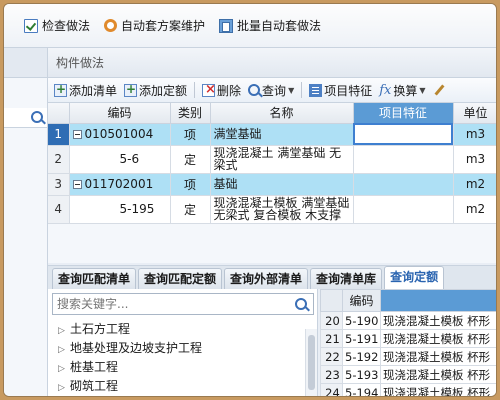  What do you see at coordinates (361, 320) in the screenshot?
I see `code-cell: 5-190` at bounding box center [361, 320].